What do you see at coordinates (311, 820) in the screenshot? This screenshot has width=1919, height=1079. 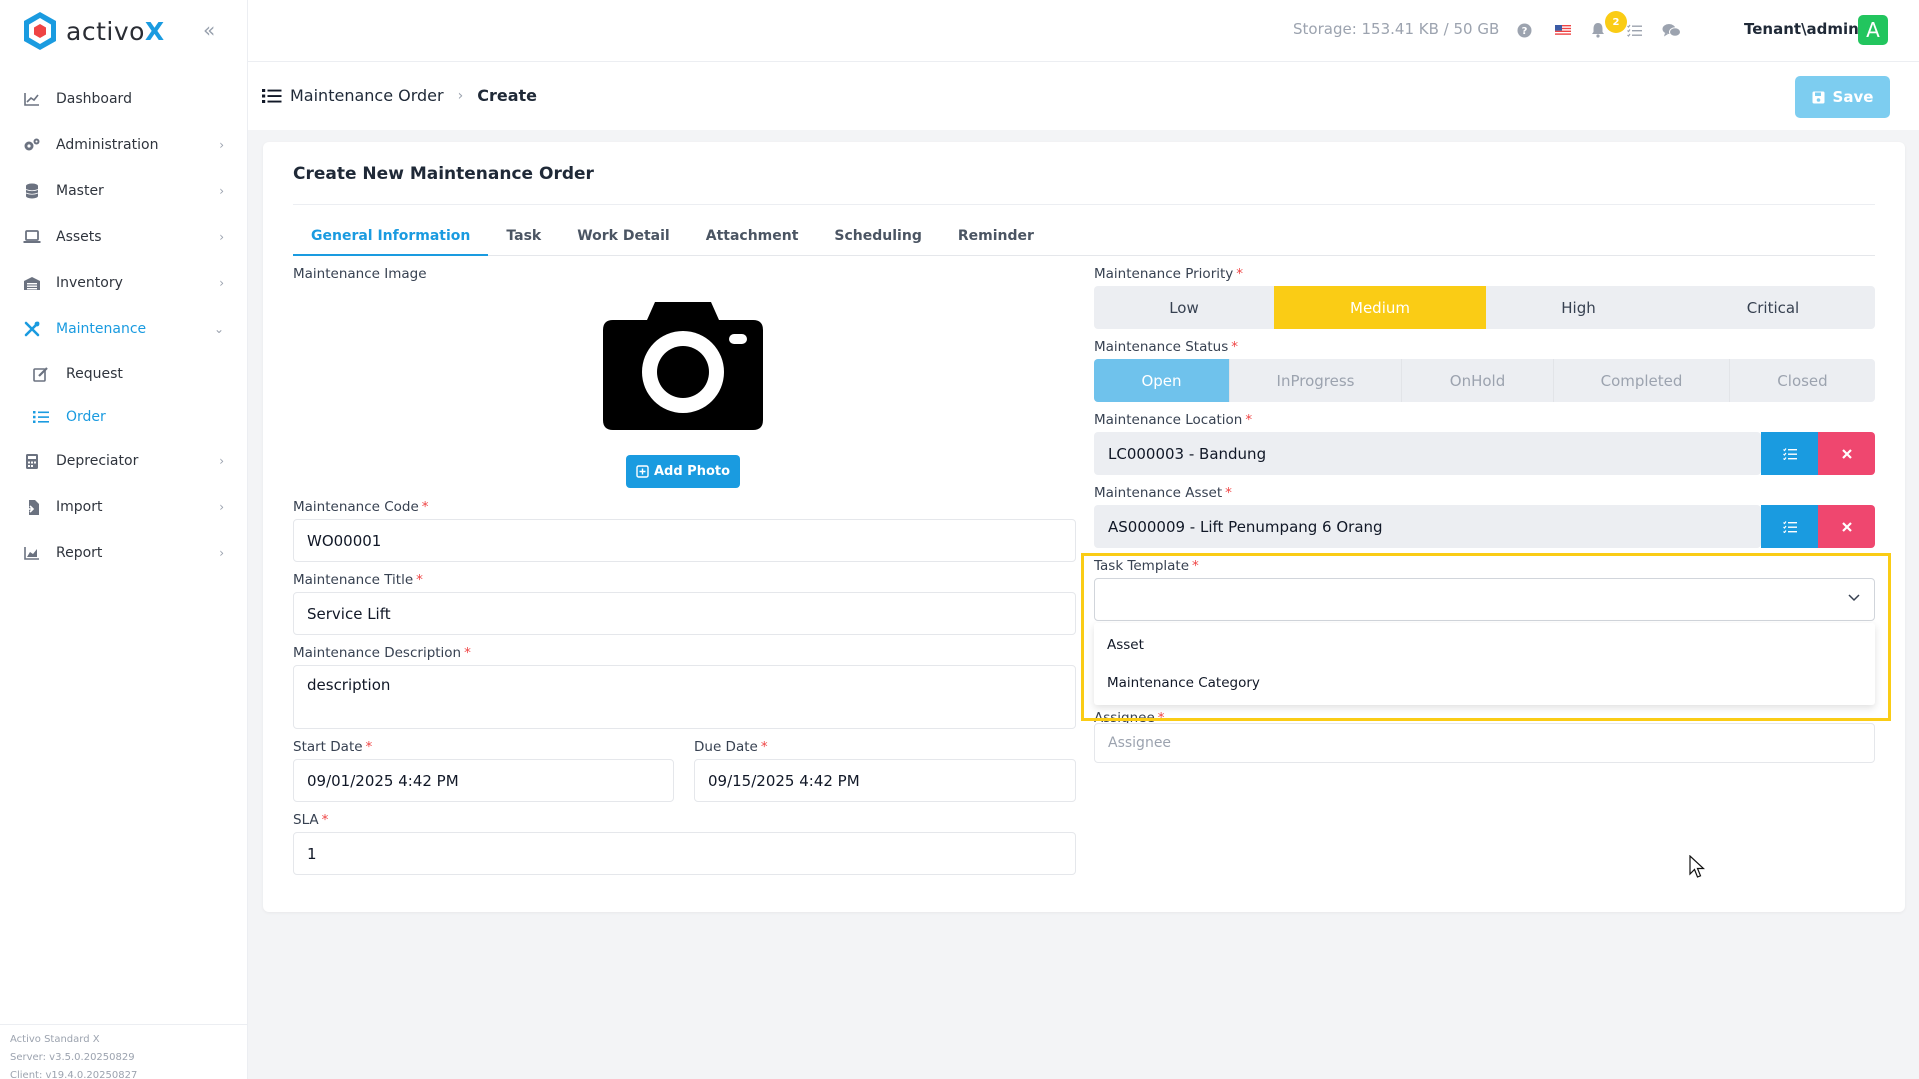 I see `sla-label: SLA *` at bounding box center [311, 820].